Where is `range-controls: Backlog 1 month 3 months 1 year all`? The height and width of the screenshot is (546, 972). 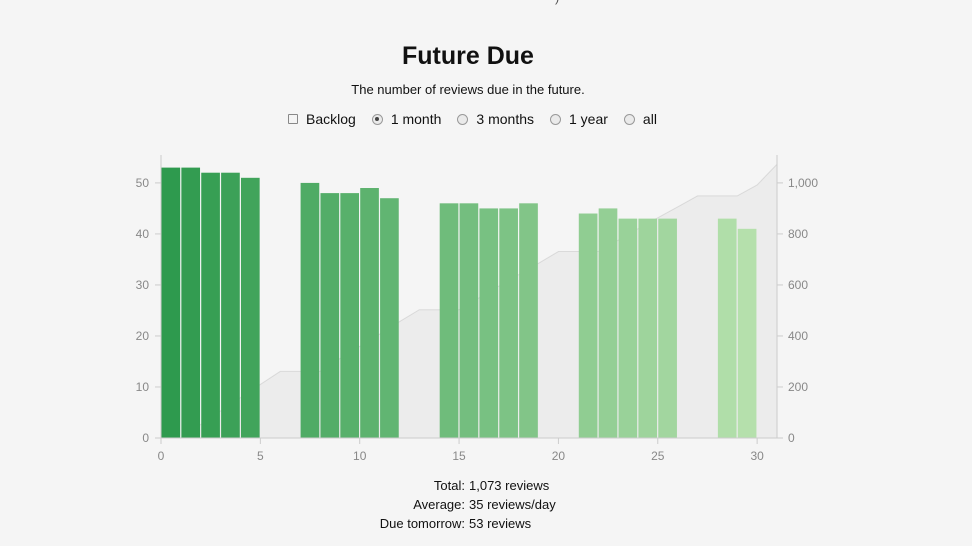
range-controls: Backlog 1 month 3 months 1 year all is located at coordinates (480, 119).